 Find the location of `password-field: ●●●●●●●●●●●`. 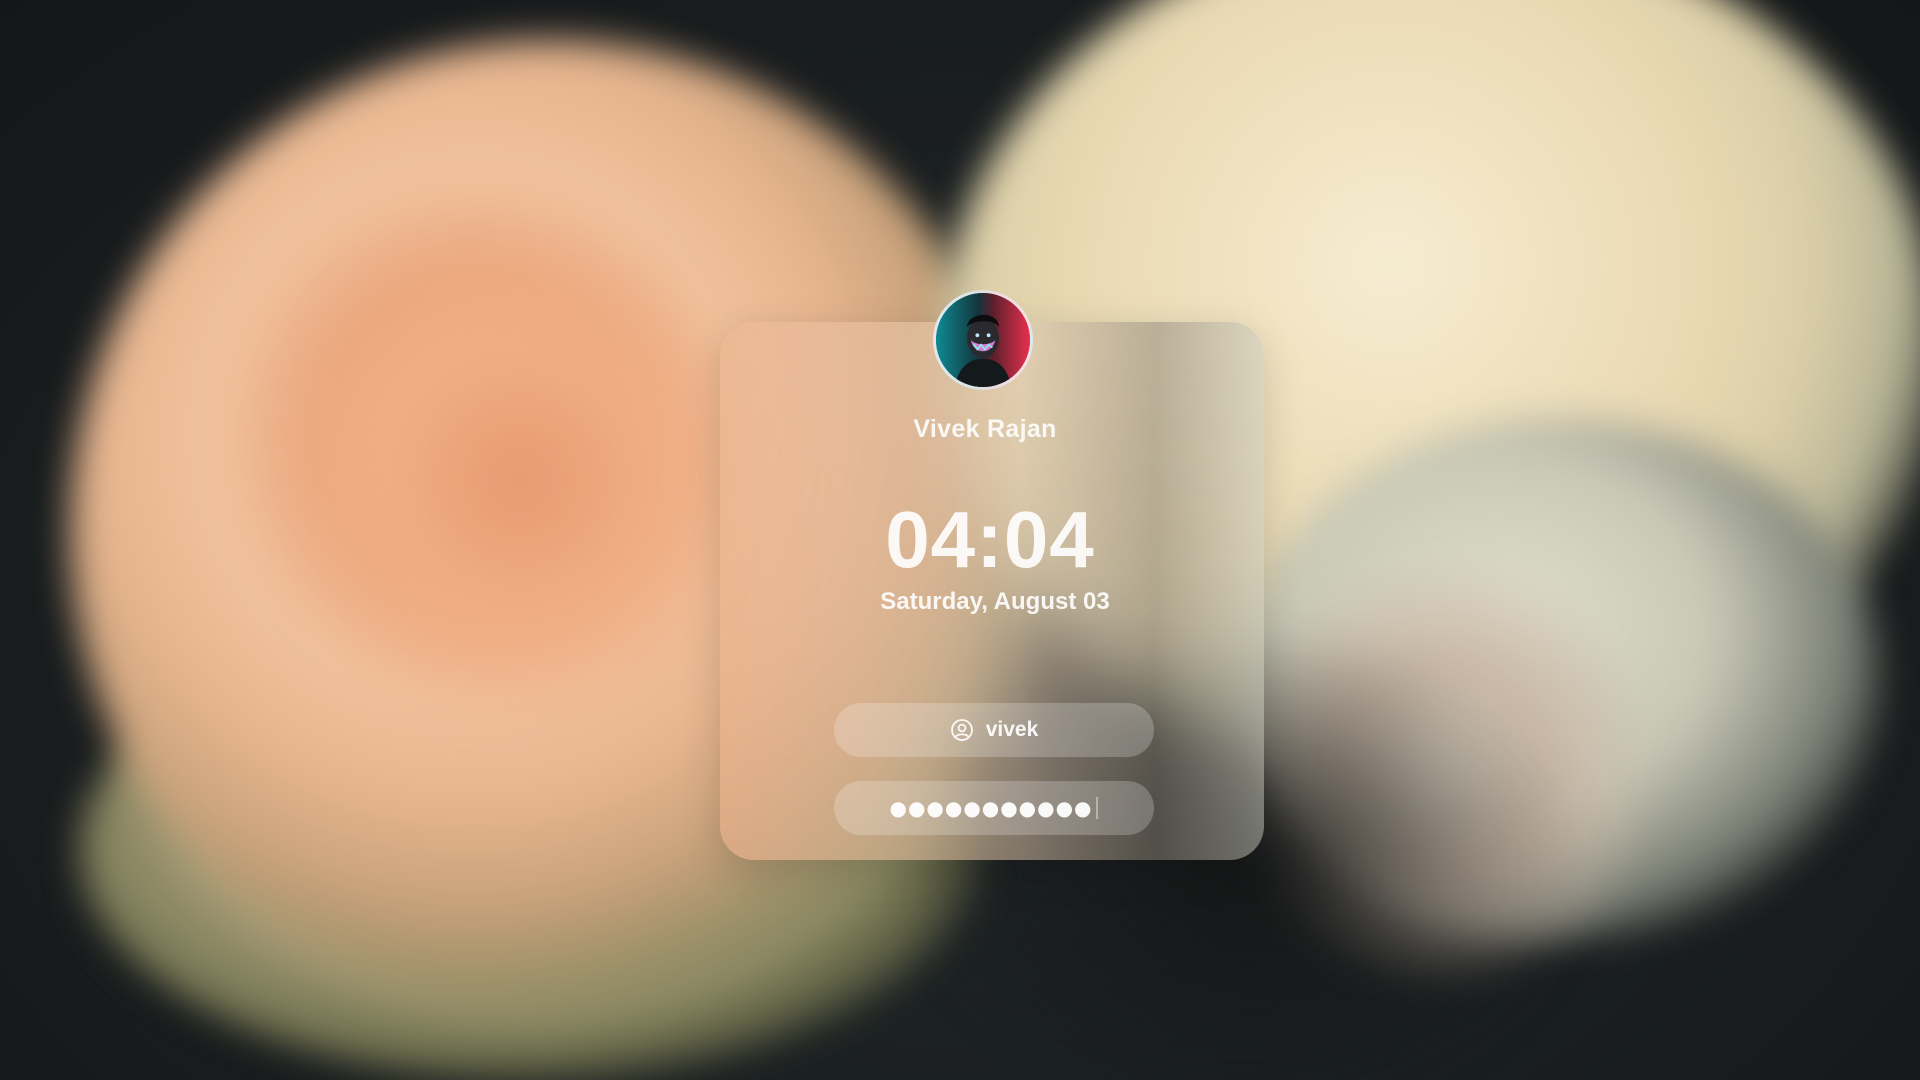

password-field: ●●●●●●●●●●● is located at coordinates (994, 808).